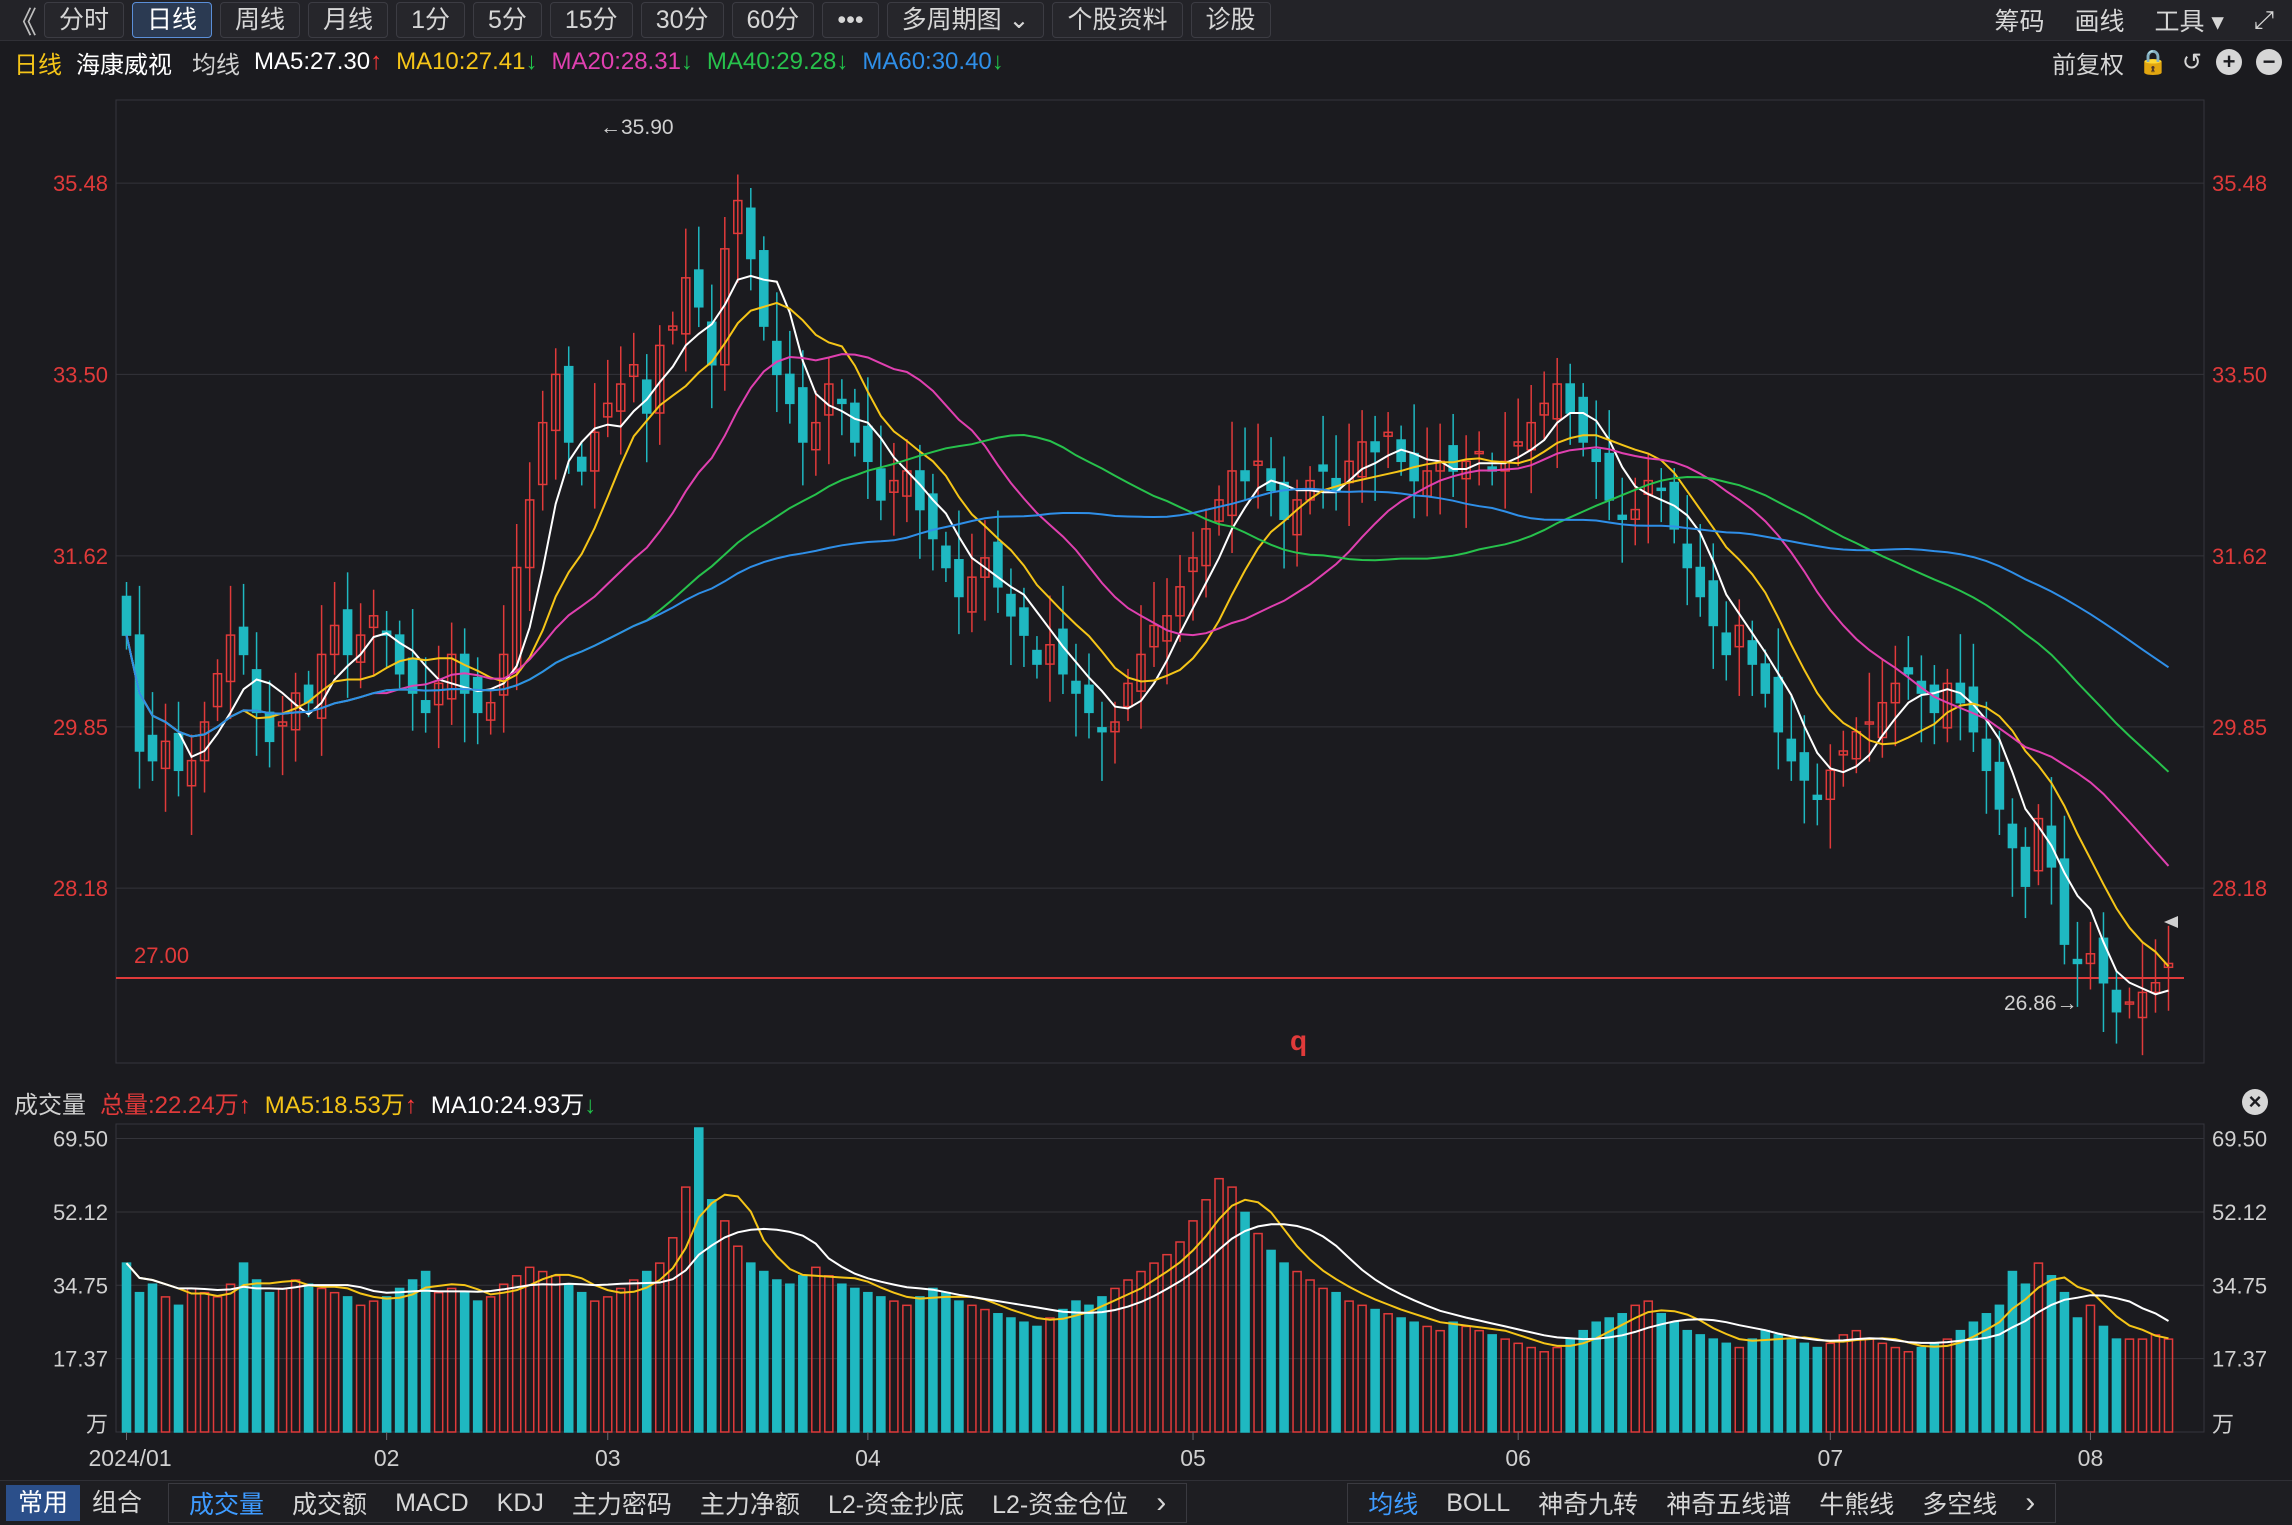  Describe the element at coordinates (2269, 62) in the screenshot. I see `zoom-out-icon: −` at that location.